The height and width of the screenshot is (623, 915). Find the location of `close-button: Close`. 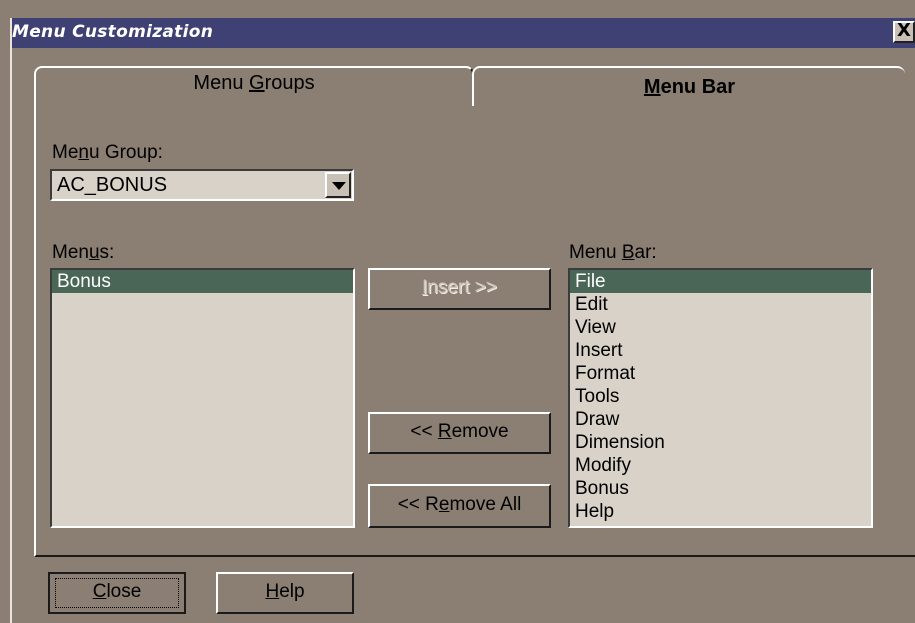

close-button: Close is located at coordinates (117, 593).